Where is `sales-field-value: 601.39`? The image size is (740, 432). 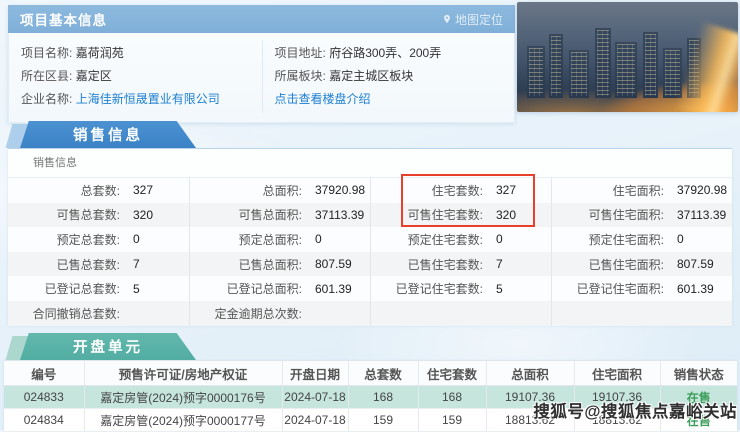 sales-field-value: 601.39 is located at coordinates (333, 288).